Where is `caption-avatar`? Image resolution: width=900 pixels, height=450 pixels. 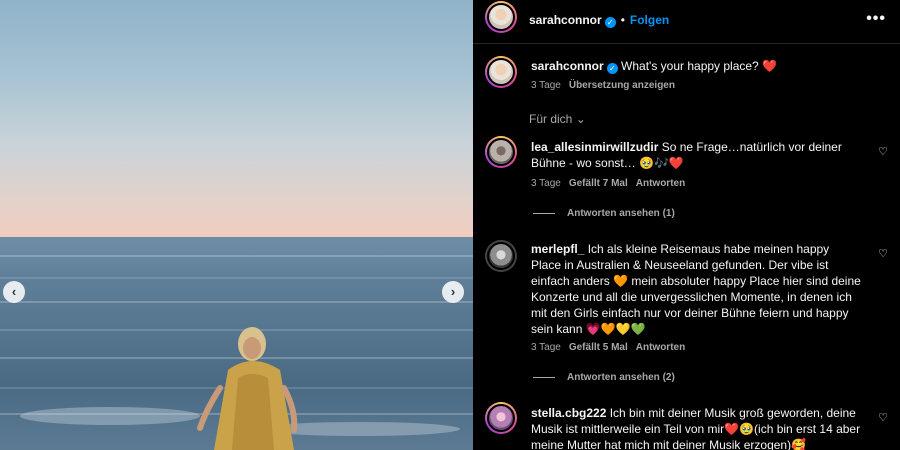 caption-avatar is located at coordinates (501, 72).